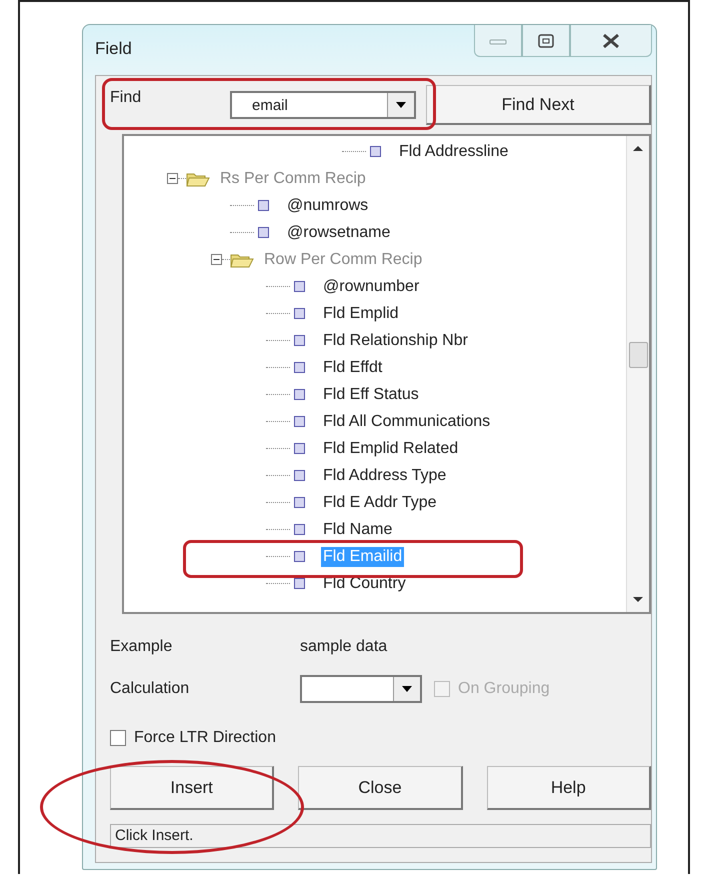 The image size is (706, 882). What do you see at coordinates (453, 152) in the screenshot?
I see `tree-item: Fld Addressline` at bounding box center [453, 152].